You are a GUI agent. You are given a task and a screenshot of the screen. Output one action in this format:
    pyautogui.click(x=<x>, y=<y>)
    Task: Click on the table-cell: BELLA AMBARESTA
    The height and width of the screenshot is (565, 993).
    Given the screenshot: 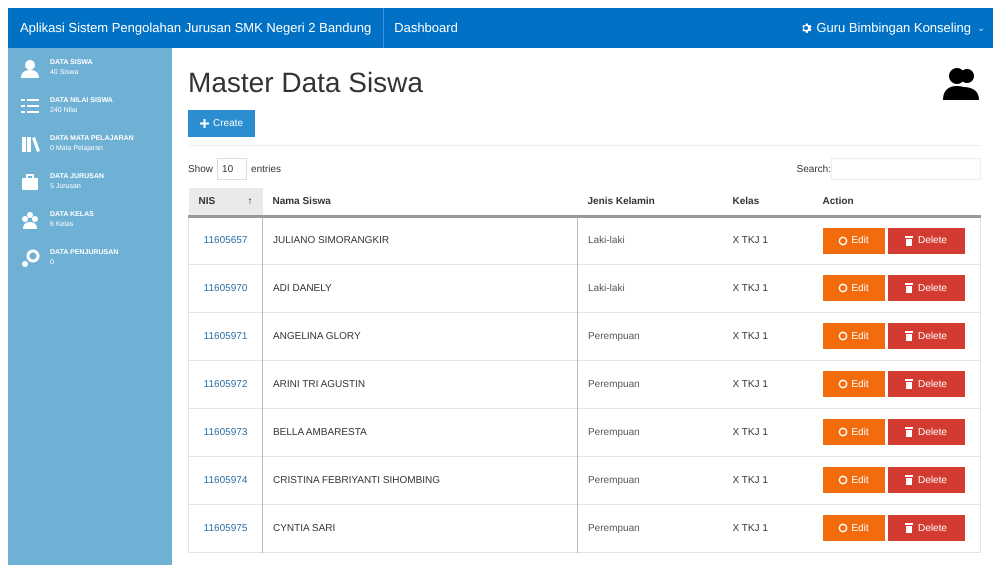 What is the action you would take?
    pyautogui.click(x=420, y=432)
    